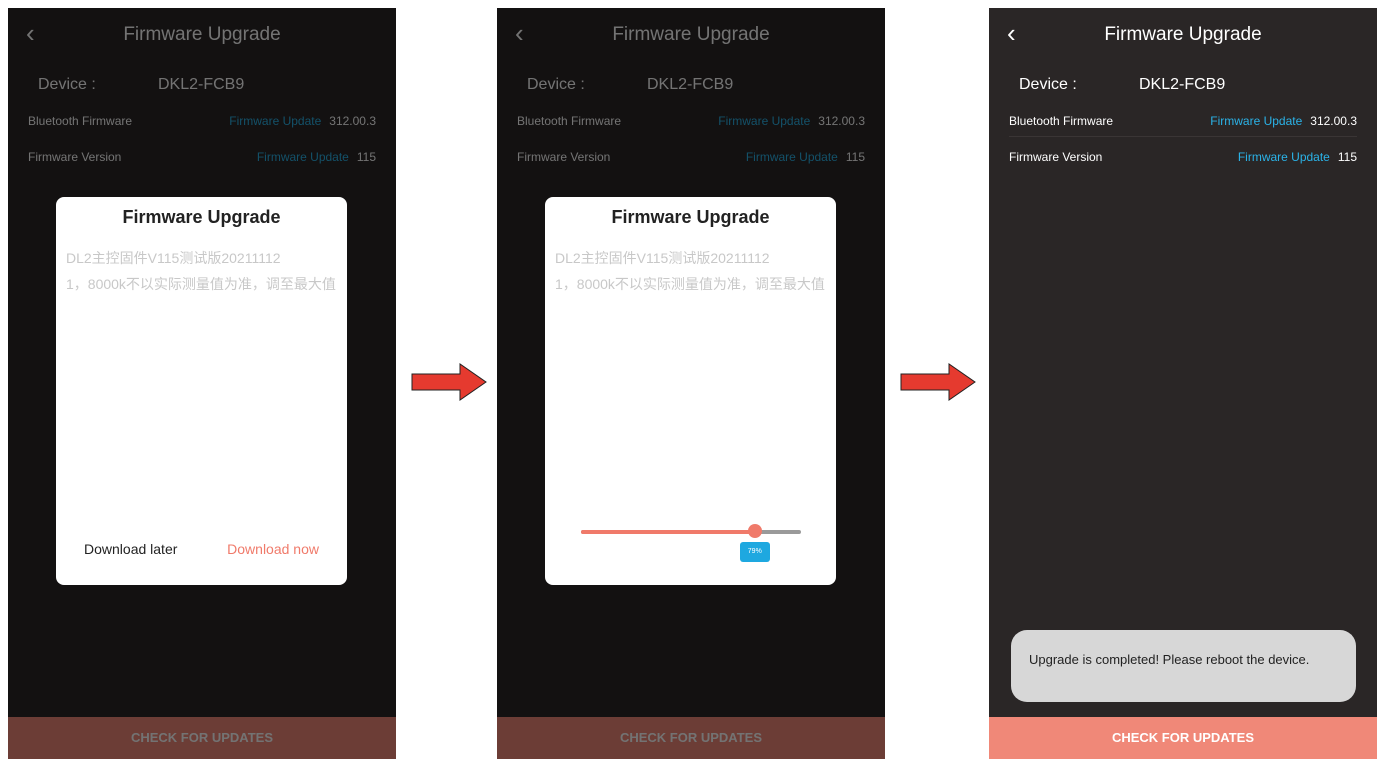 Image resolution: width=1384 pixels, height=759 pixels. Describe the element at coordinates (1183, 136) in the screenshot. I see `row-divider` at that location.